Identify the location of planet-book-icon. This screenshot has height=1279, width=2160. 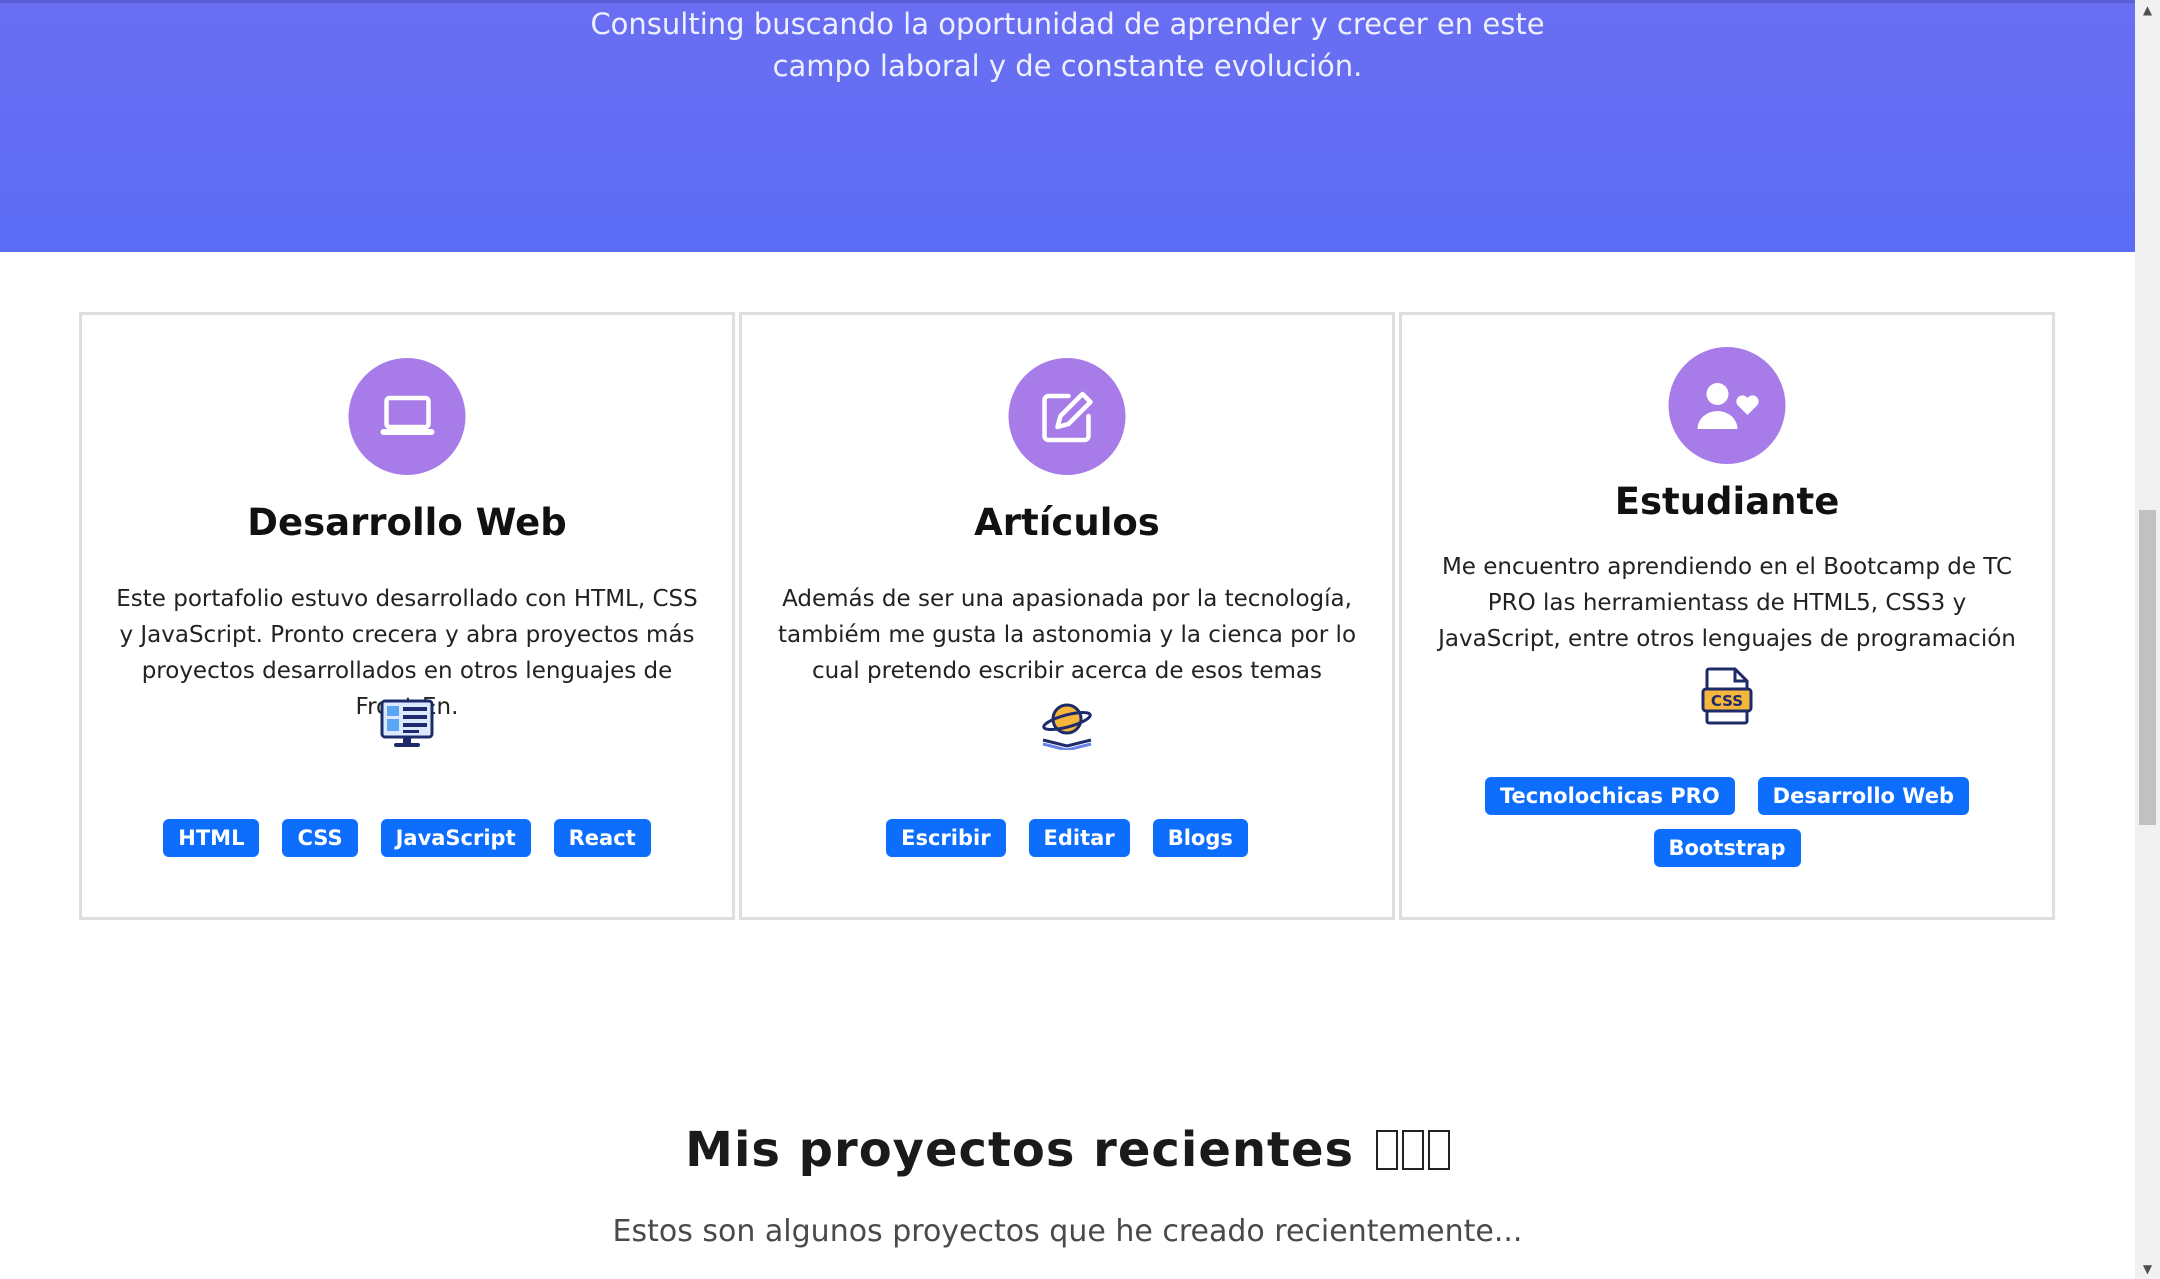
(1067, 726).